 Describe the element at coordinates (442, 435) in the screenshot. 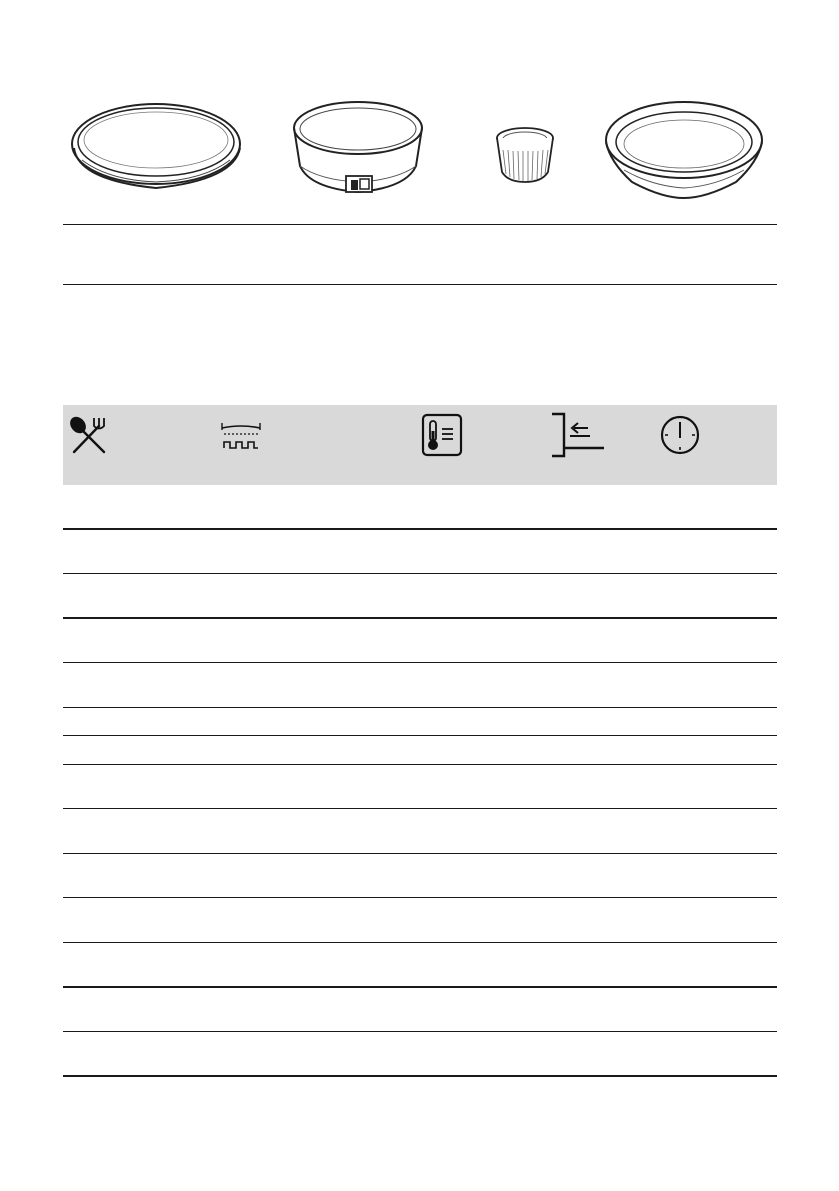

I see `thermometer-icon` at that location.